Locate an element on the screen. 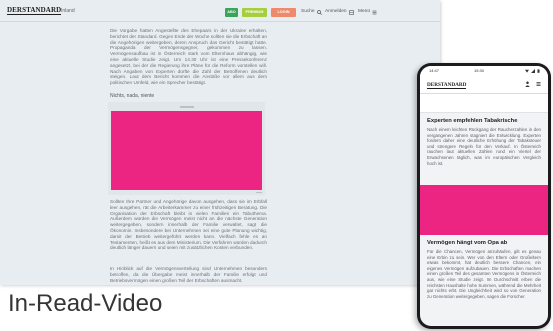 Image resolution: width=553 pixels, height=331 pixels. ad-info-marker is located at coordinates (259, 192).